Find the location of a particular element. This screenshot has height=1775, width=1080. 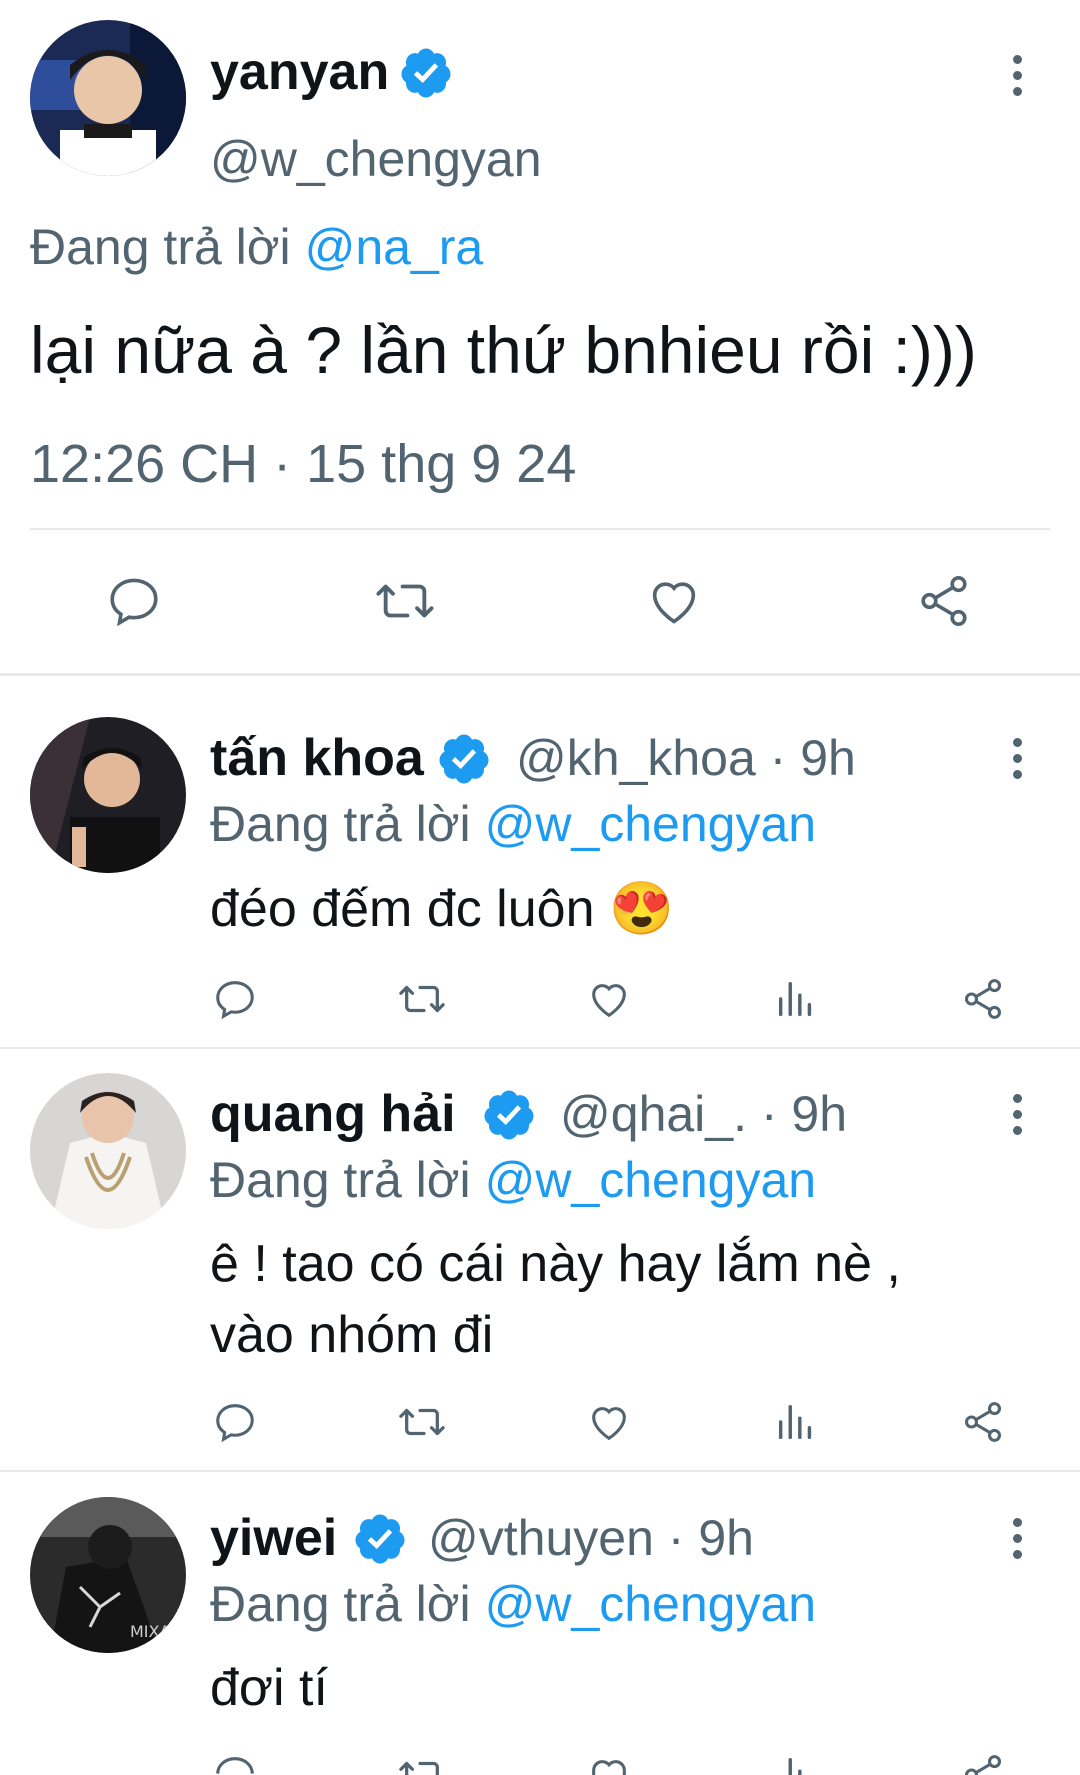

reply-context: Đang trả lời @na_ra is located at coordinates (256, 247).